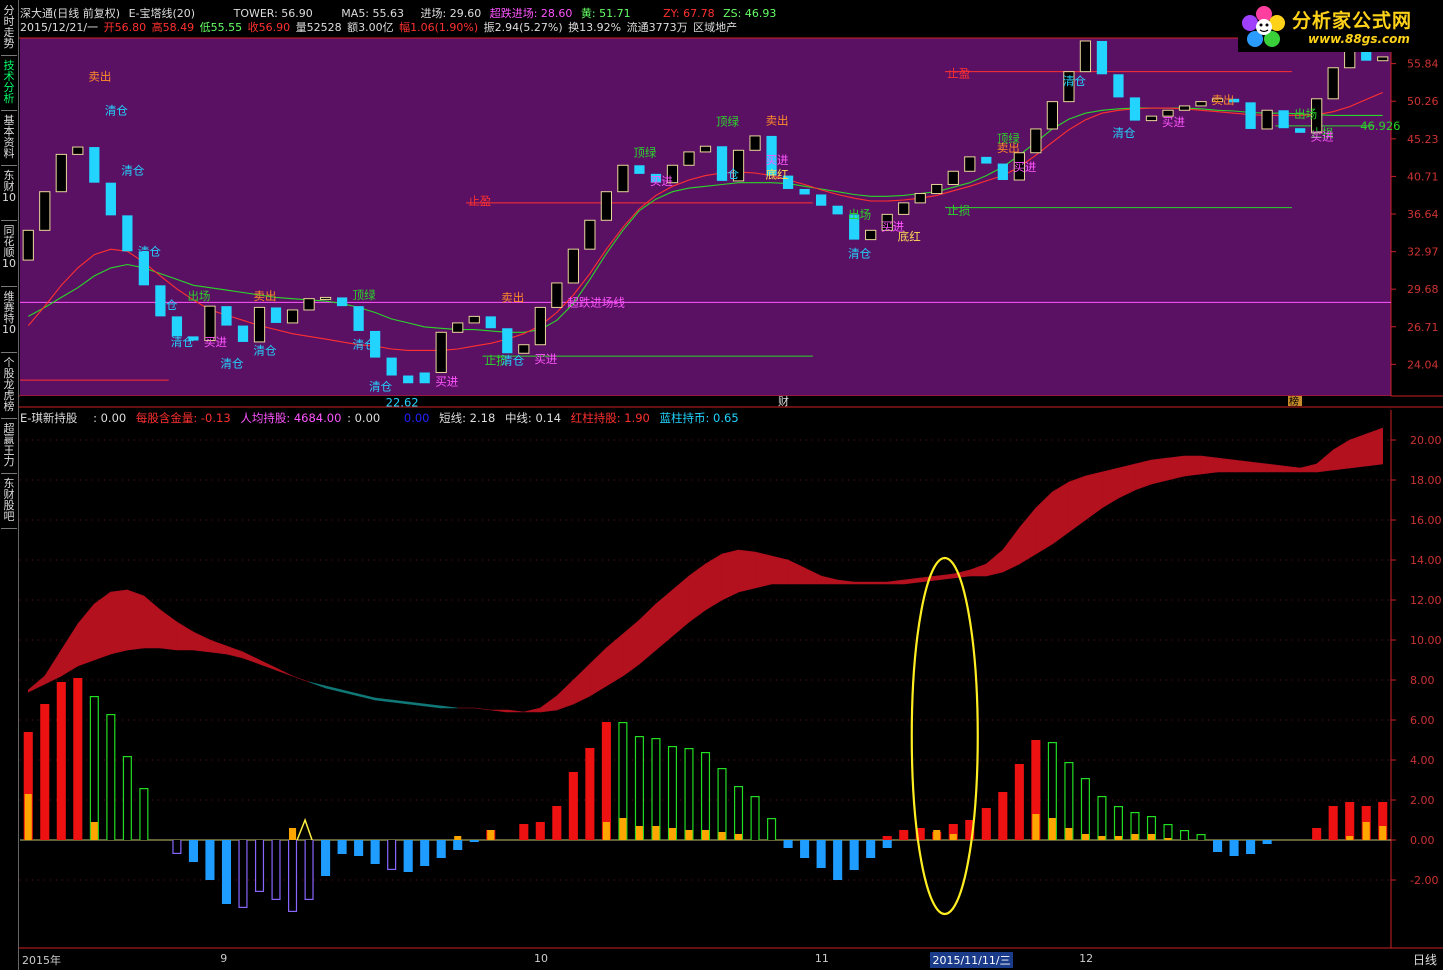 The width and height of the screenshot is (1443, 970). I want to click on logo-url: www.88gs.com, so click(1359, 39).